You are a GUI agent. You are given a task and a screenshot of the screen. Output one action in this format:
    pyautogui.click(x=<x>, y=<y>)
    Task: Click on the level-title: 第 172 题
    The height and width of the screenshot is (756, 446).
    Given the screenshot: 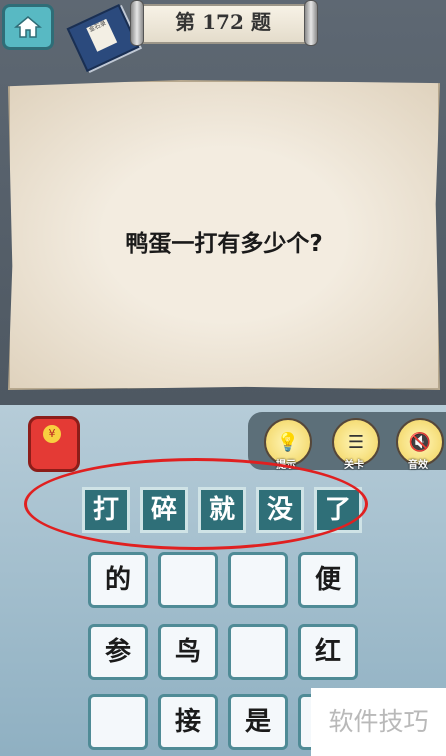 What is the action you would take?
    pyautogui.click(x=223, y=22)
    